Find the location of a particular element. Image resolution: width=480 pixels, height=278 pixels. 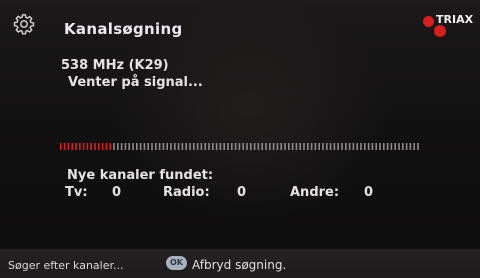

ok-button: OK is located at coordinates (176, 263).